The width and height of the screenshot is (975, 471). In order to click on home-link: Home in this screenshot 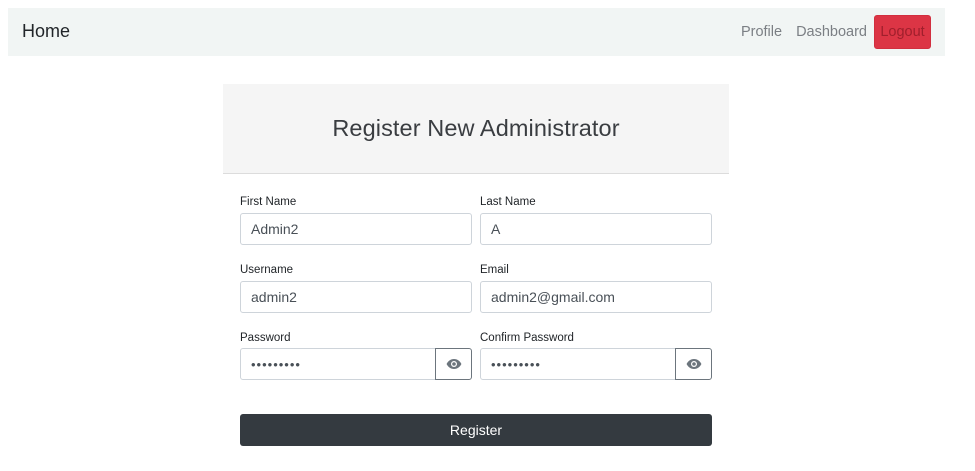, I will do `click(46, 31)`.